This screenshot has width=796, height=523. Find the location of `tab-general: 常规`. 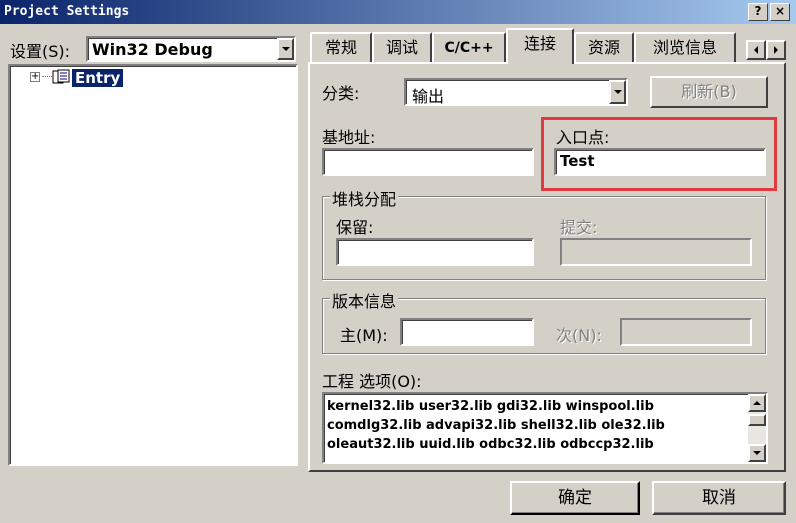

tab-general: 常规 is located at coordinates (341, 47).